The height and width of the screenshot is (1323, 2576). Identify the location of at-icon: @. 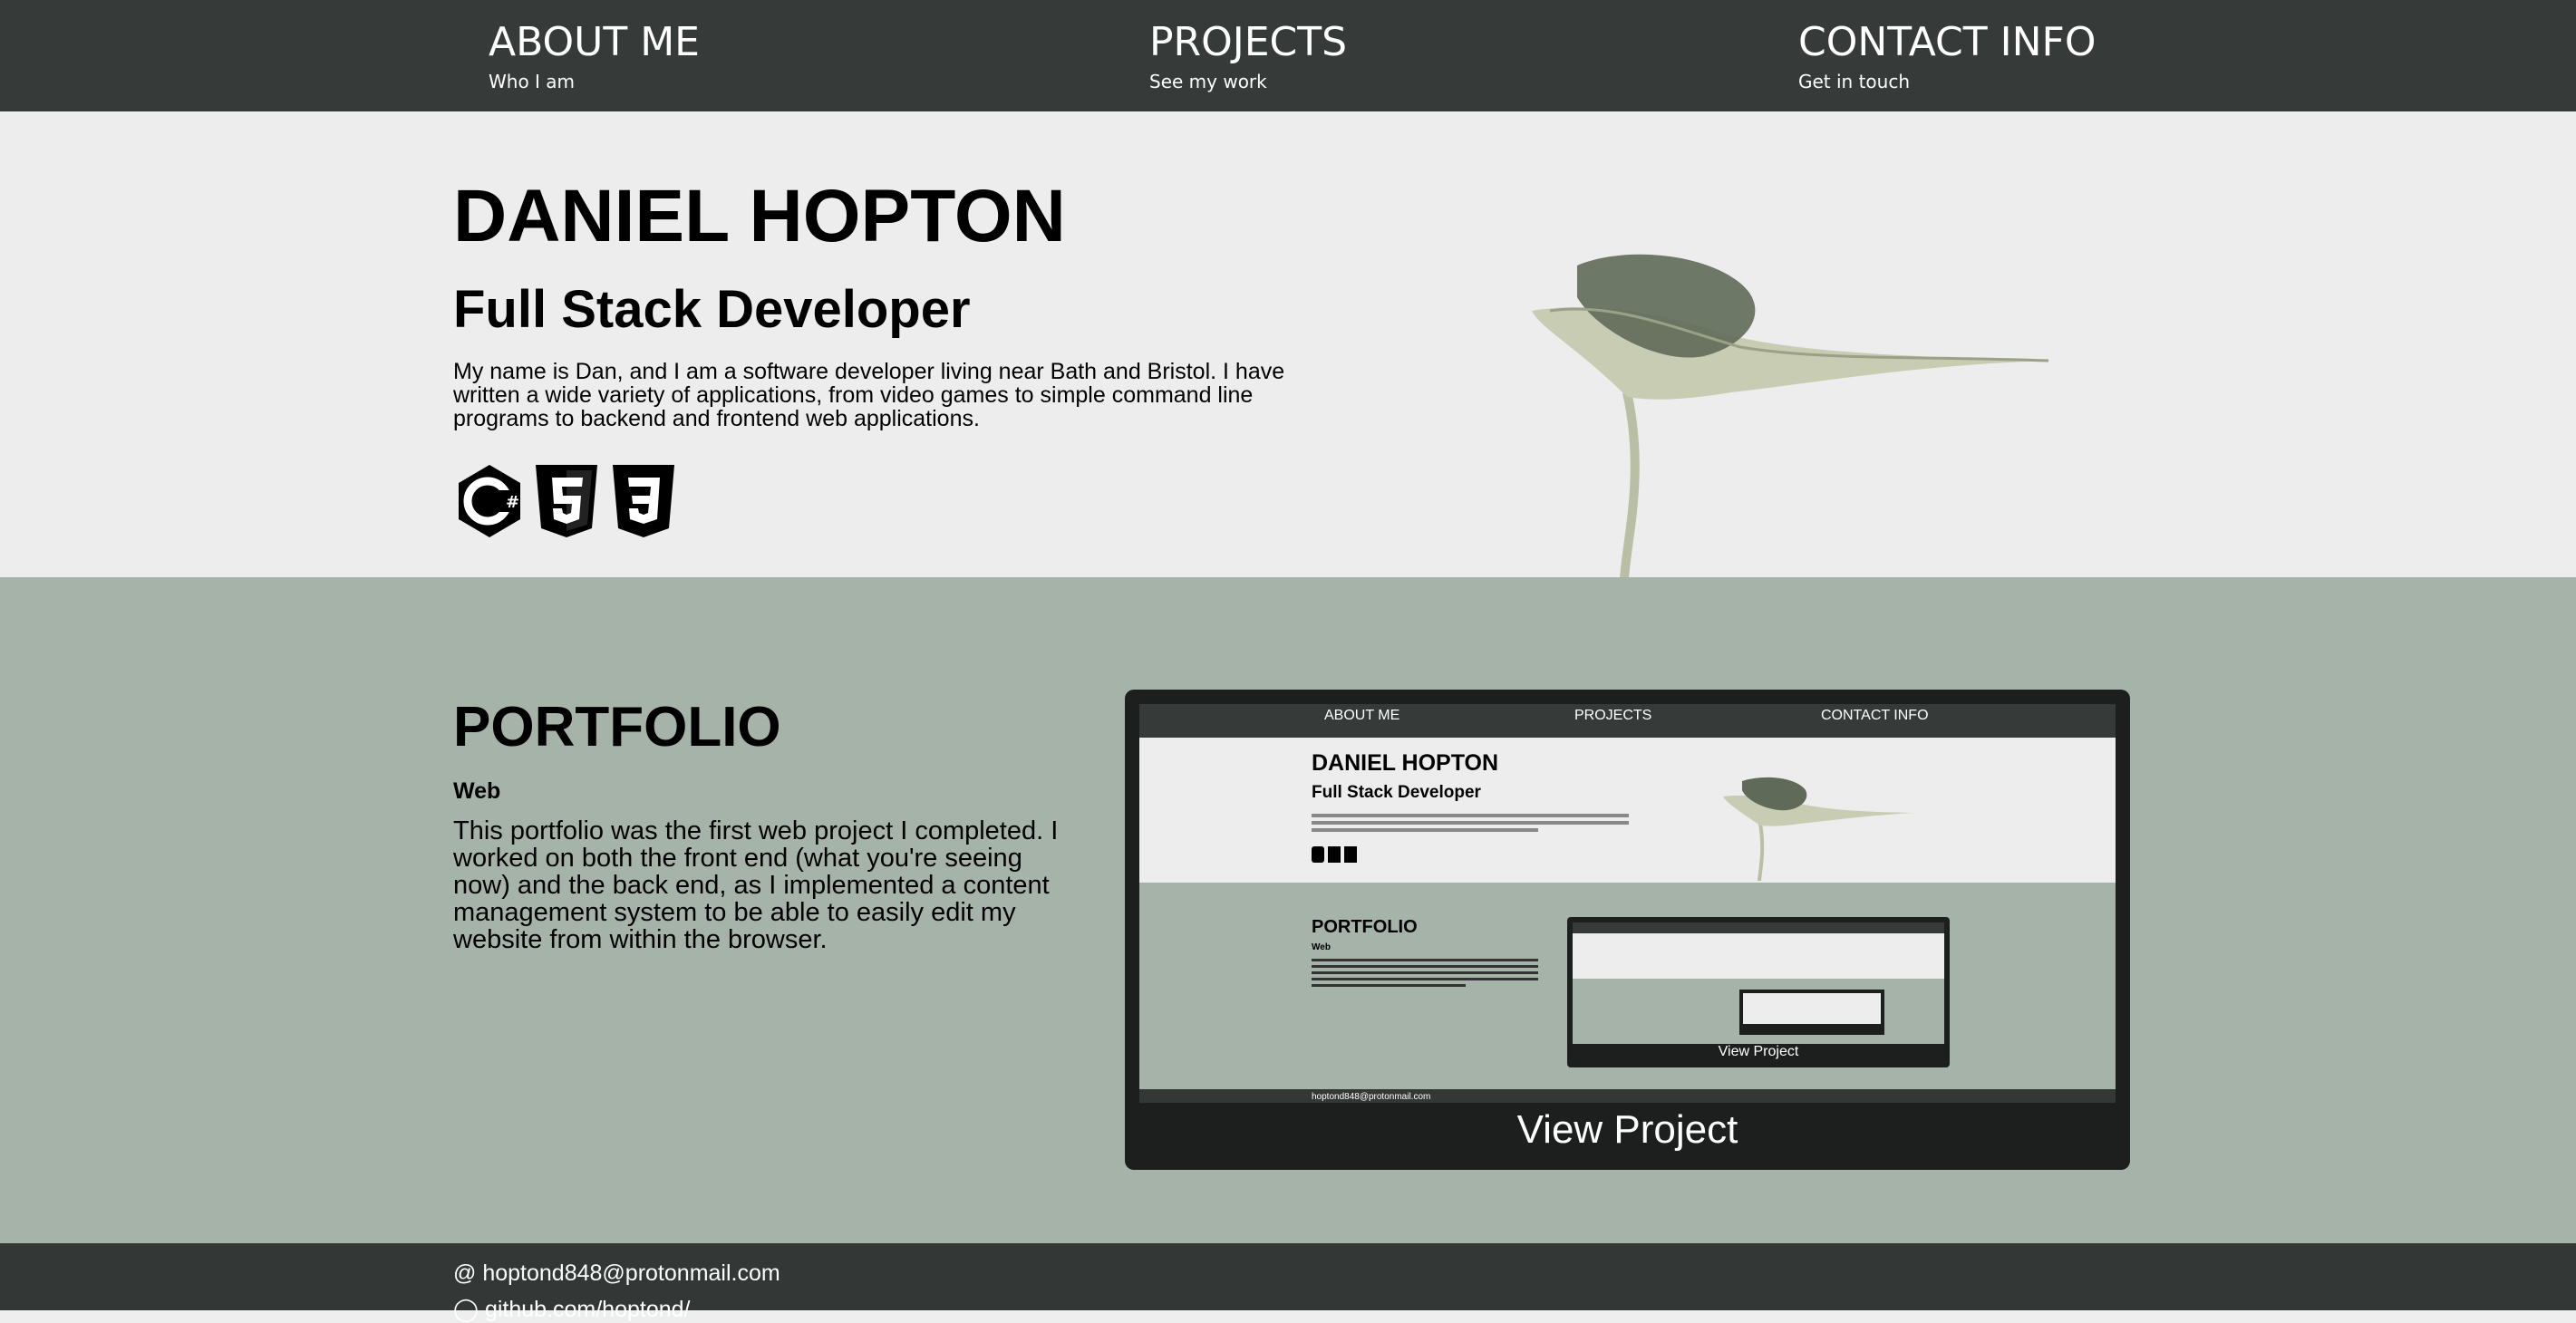
(465, 1273).